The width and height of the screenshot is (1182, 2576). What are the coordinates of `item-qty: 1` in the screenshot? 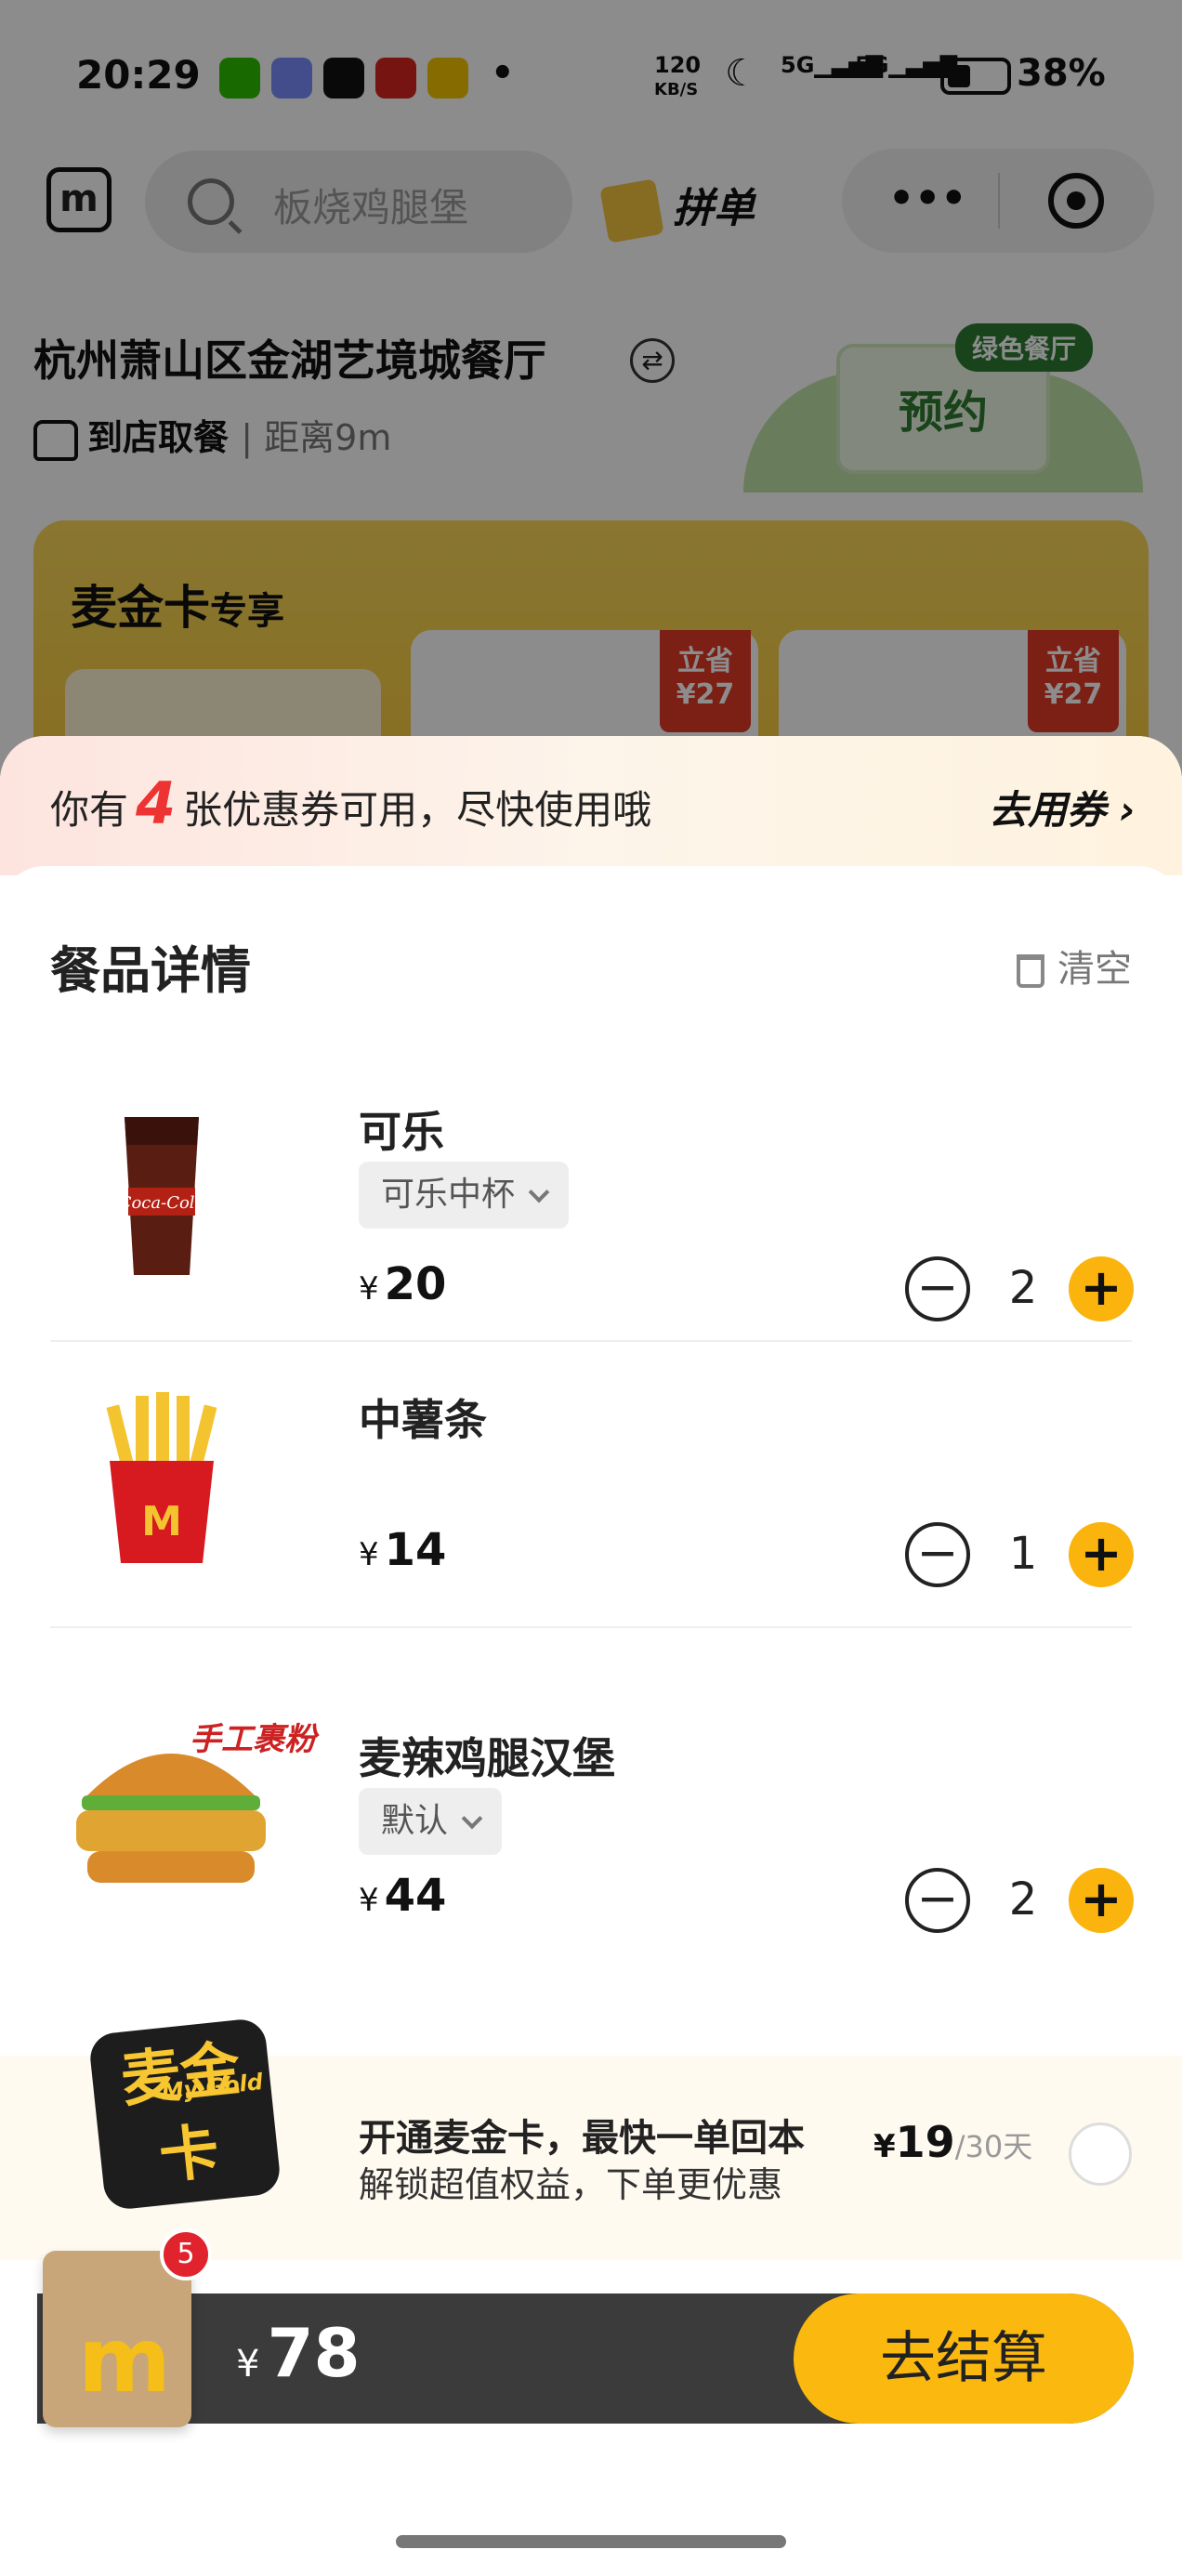 It's located at (1023, 1554).